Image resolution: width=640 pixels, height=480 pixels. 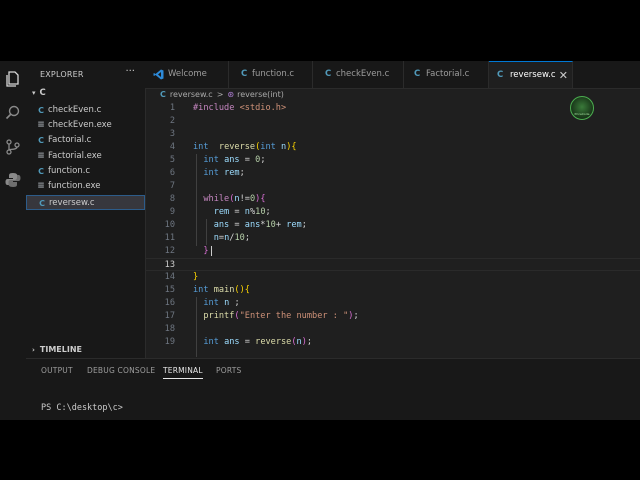 I want to click on tab-reversew-c: C reversew.c ✕, so click(x=531, y=74).